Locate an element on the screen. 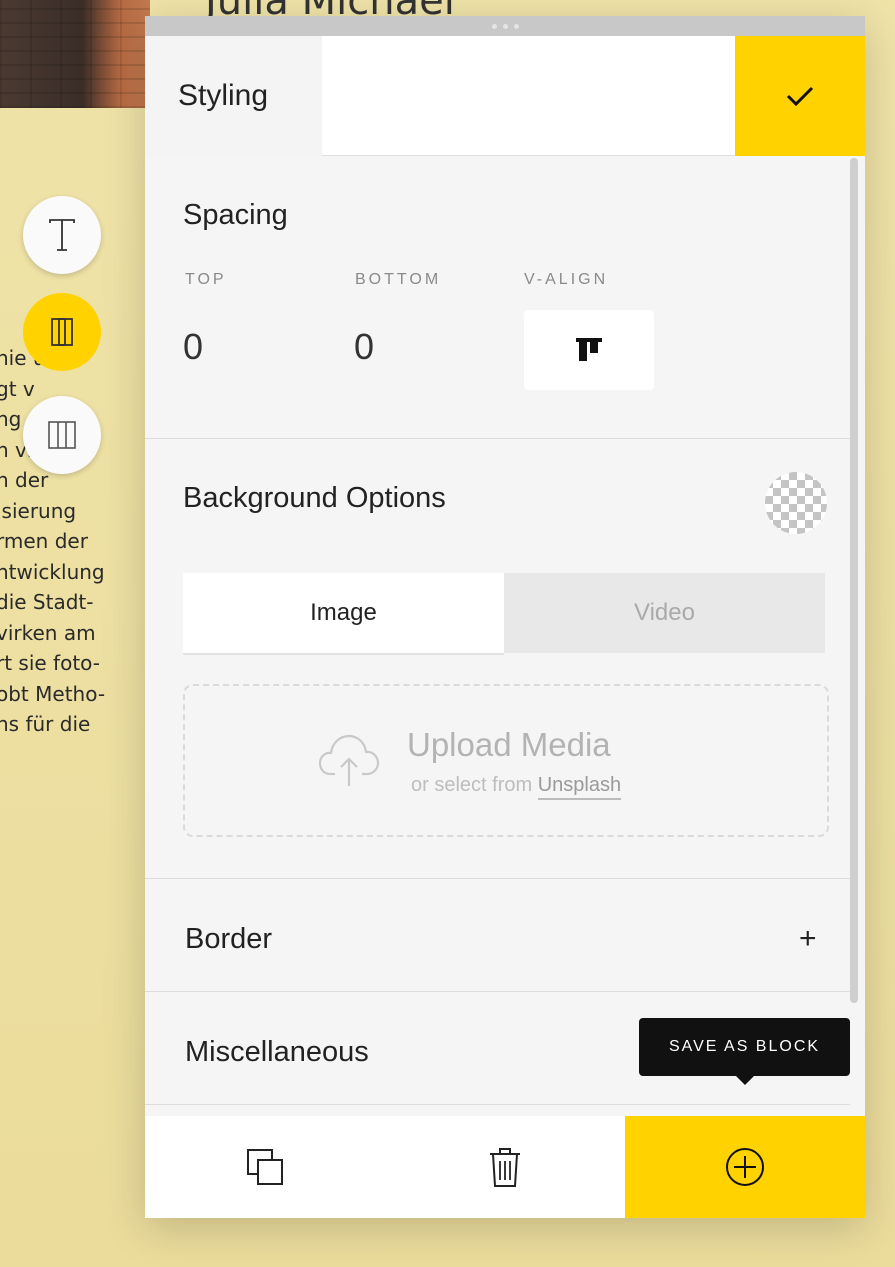 This screenshot has height=1267, width=895. panel-footer is located at coordinates (505, 1167).